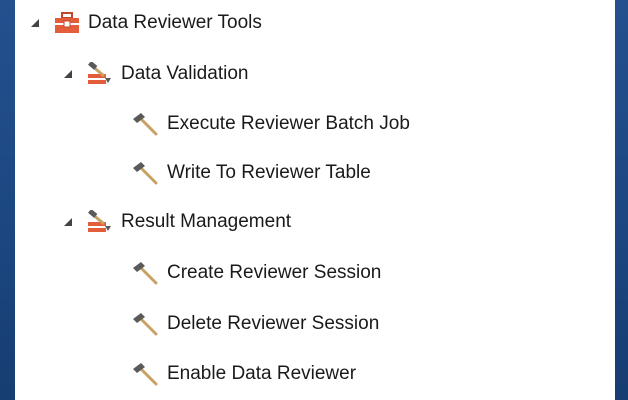 The height and width of the screenshot is (400, 628). I want to click on tool-create-reviewer-session: Create Reviewer Session, so click(379, 273).